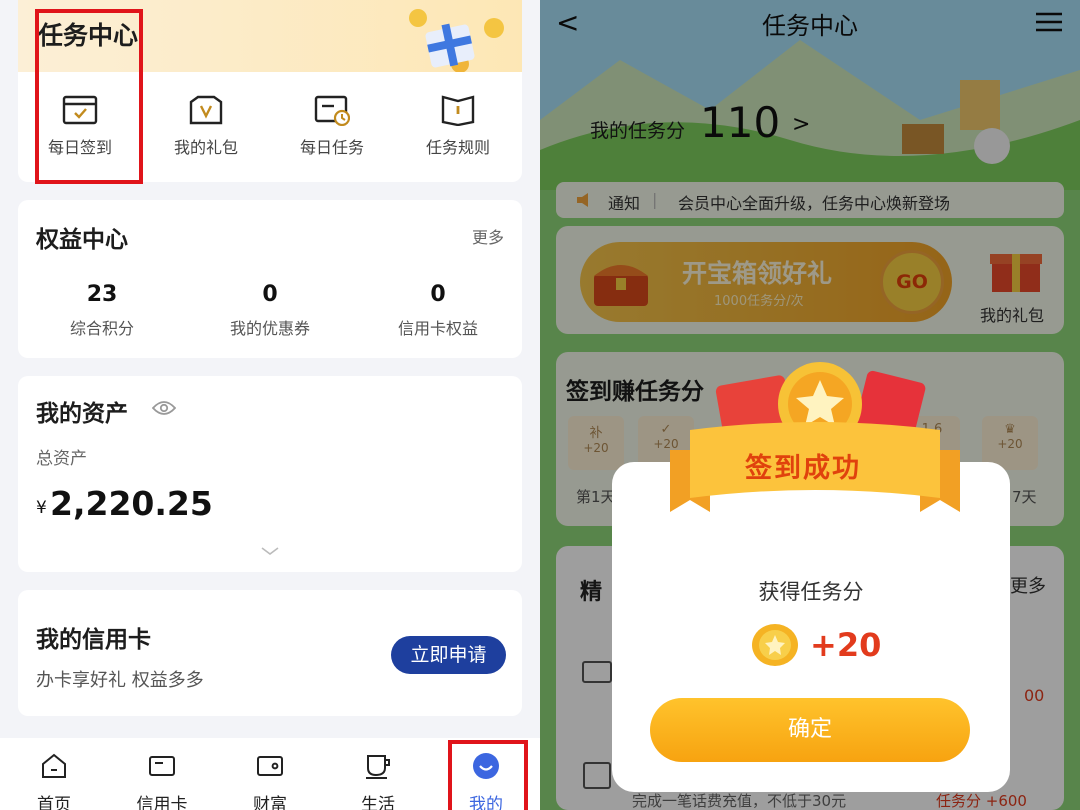 This screenshot has width=1080, height=810. Describe the element at coordinates (270, 279) in the screenshot. I see `benefits-card: 权益中心 更多 23 综合积分 0 我的优惠券 0 信用卡权益` at that location.